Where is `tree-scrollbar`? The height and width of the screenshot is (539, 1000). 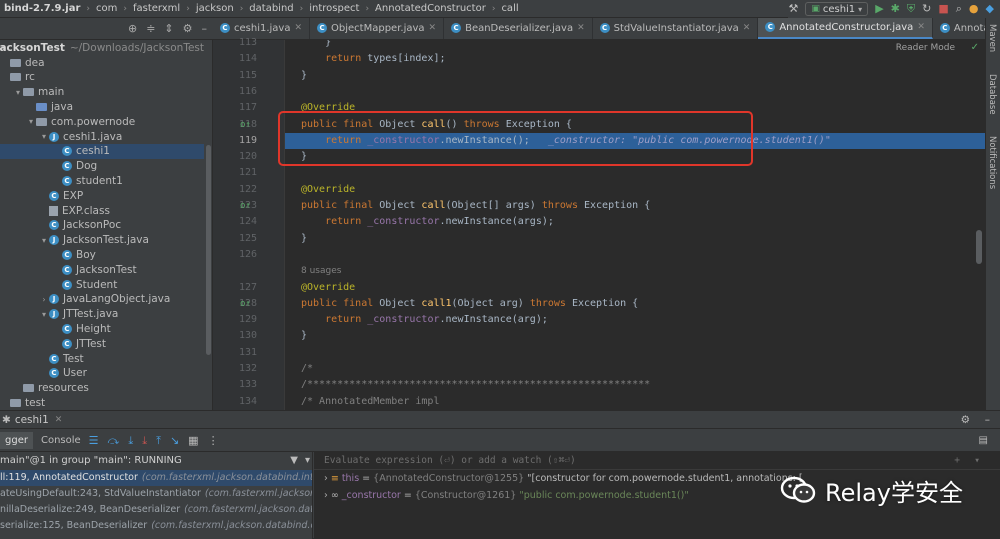
tree-scrollbar is located at coordinates (208, 225).